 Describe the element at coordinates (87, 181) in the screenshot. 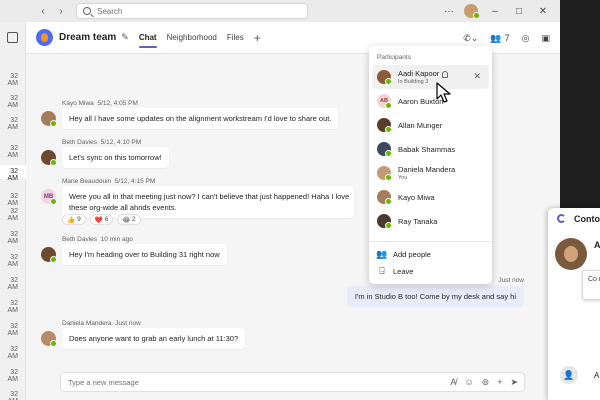

I see `message-sender: Marie Beaudouin` at that location.